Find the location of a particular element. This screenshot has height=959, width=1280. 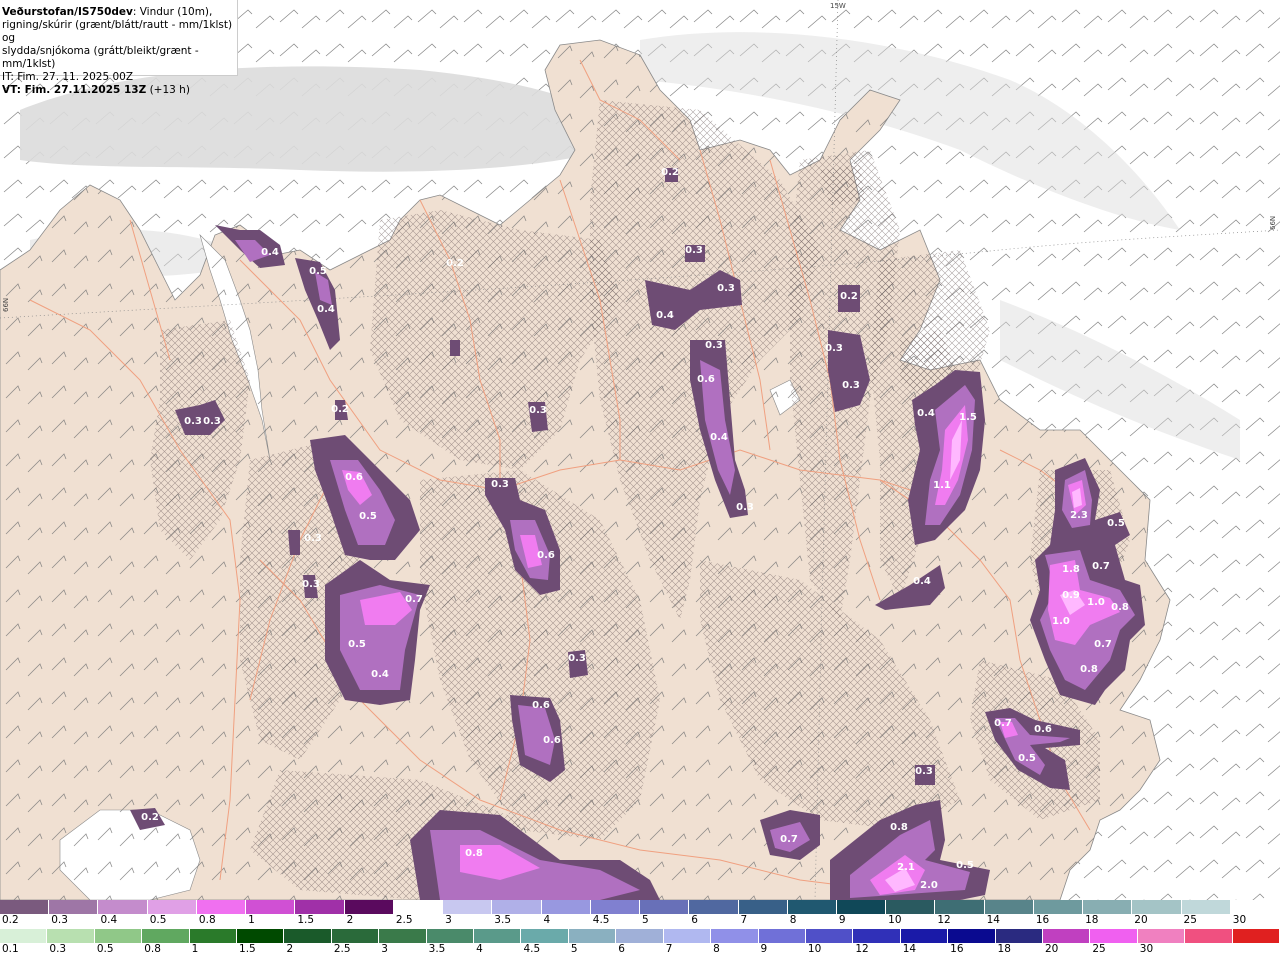

title-line: Veðurstofan/IS750dev: Vindur (10m), is located at coordinates (119, 12).